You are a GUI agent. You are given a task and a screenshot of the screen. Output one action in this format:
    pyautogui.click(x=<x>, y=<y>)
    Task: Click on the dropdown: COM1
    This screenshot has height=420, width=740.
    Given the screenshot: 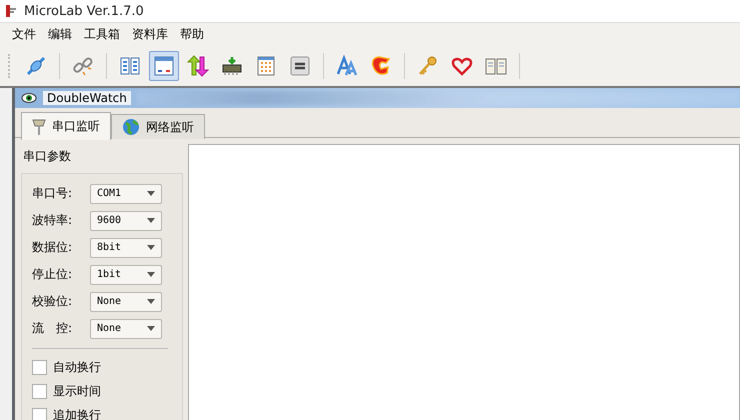 What is the action you would take?
    pyautogui.click(x=126, y=194)
    